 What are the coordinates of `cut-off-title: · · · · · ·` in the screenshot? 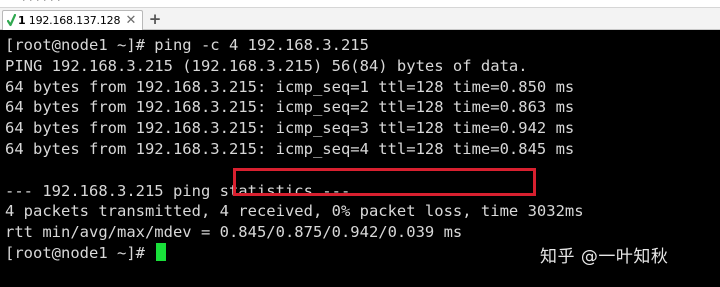 It's located at (41, 3).